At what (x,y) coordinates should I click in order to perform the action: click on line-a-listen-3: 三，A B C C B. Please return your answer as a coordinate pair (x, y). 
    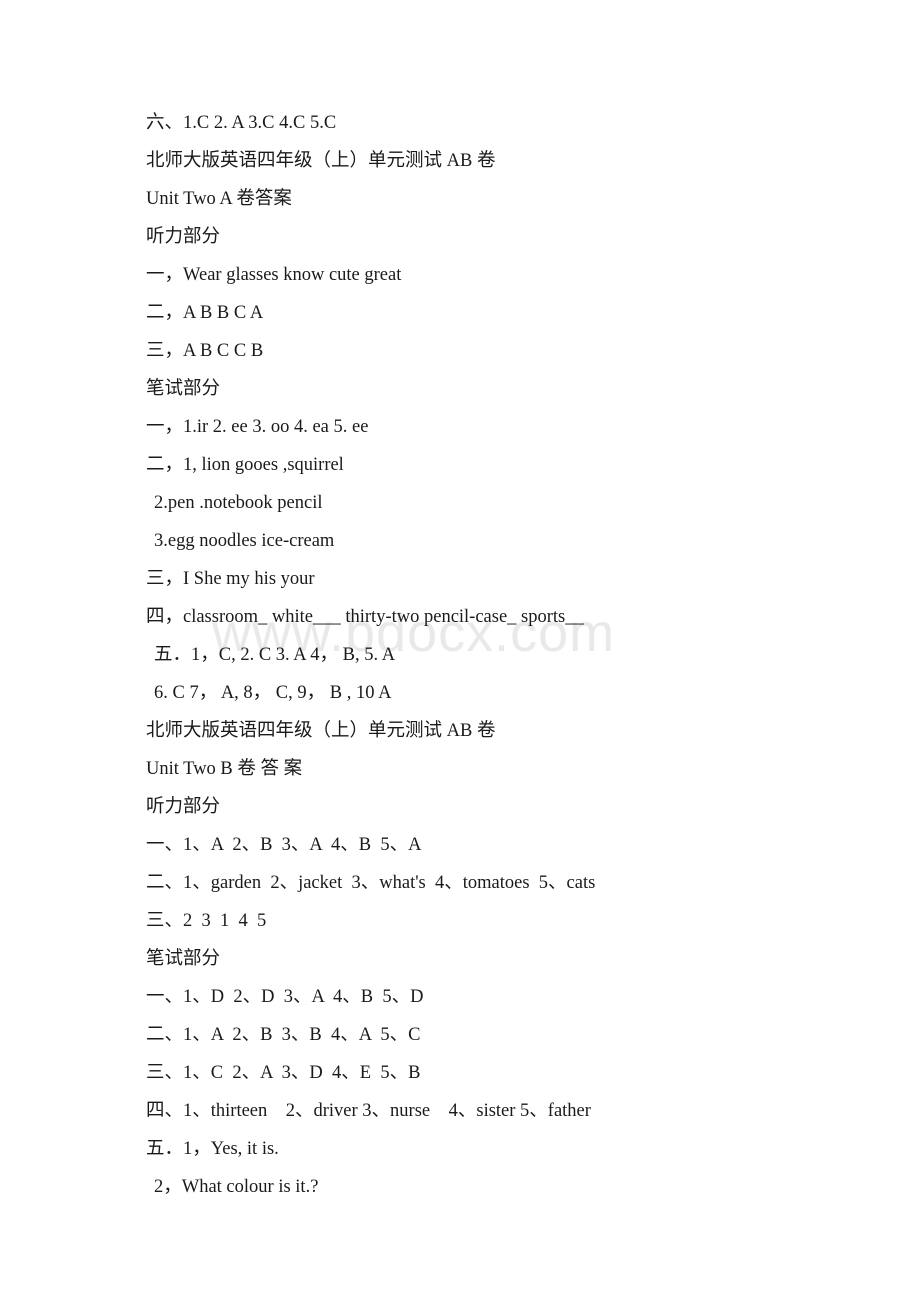
    Looking at the image, I should click on (205, 351).